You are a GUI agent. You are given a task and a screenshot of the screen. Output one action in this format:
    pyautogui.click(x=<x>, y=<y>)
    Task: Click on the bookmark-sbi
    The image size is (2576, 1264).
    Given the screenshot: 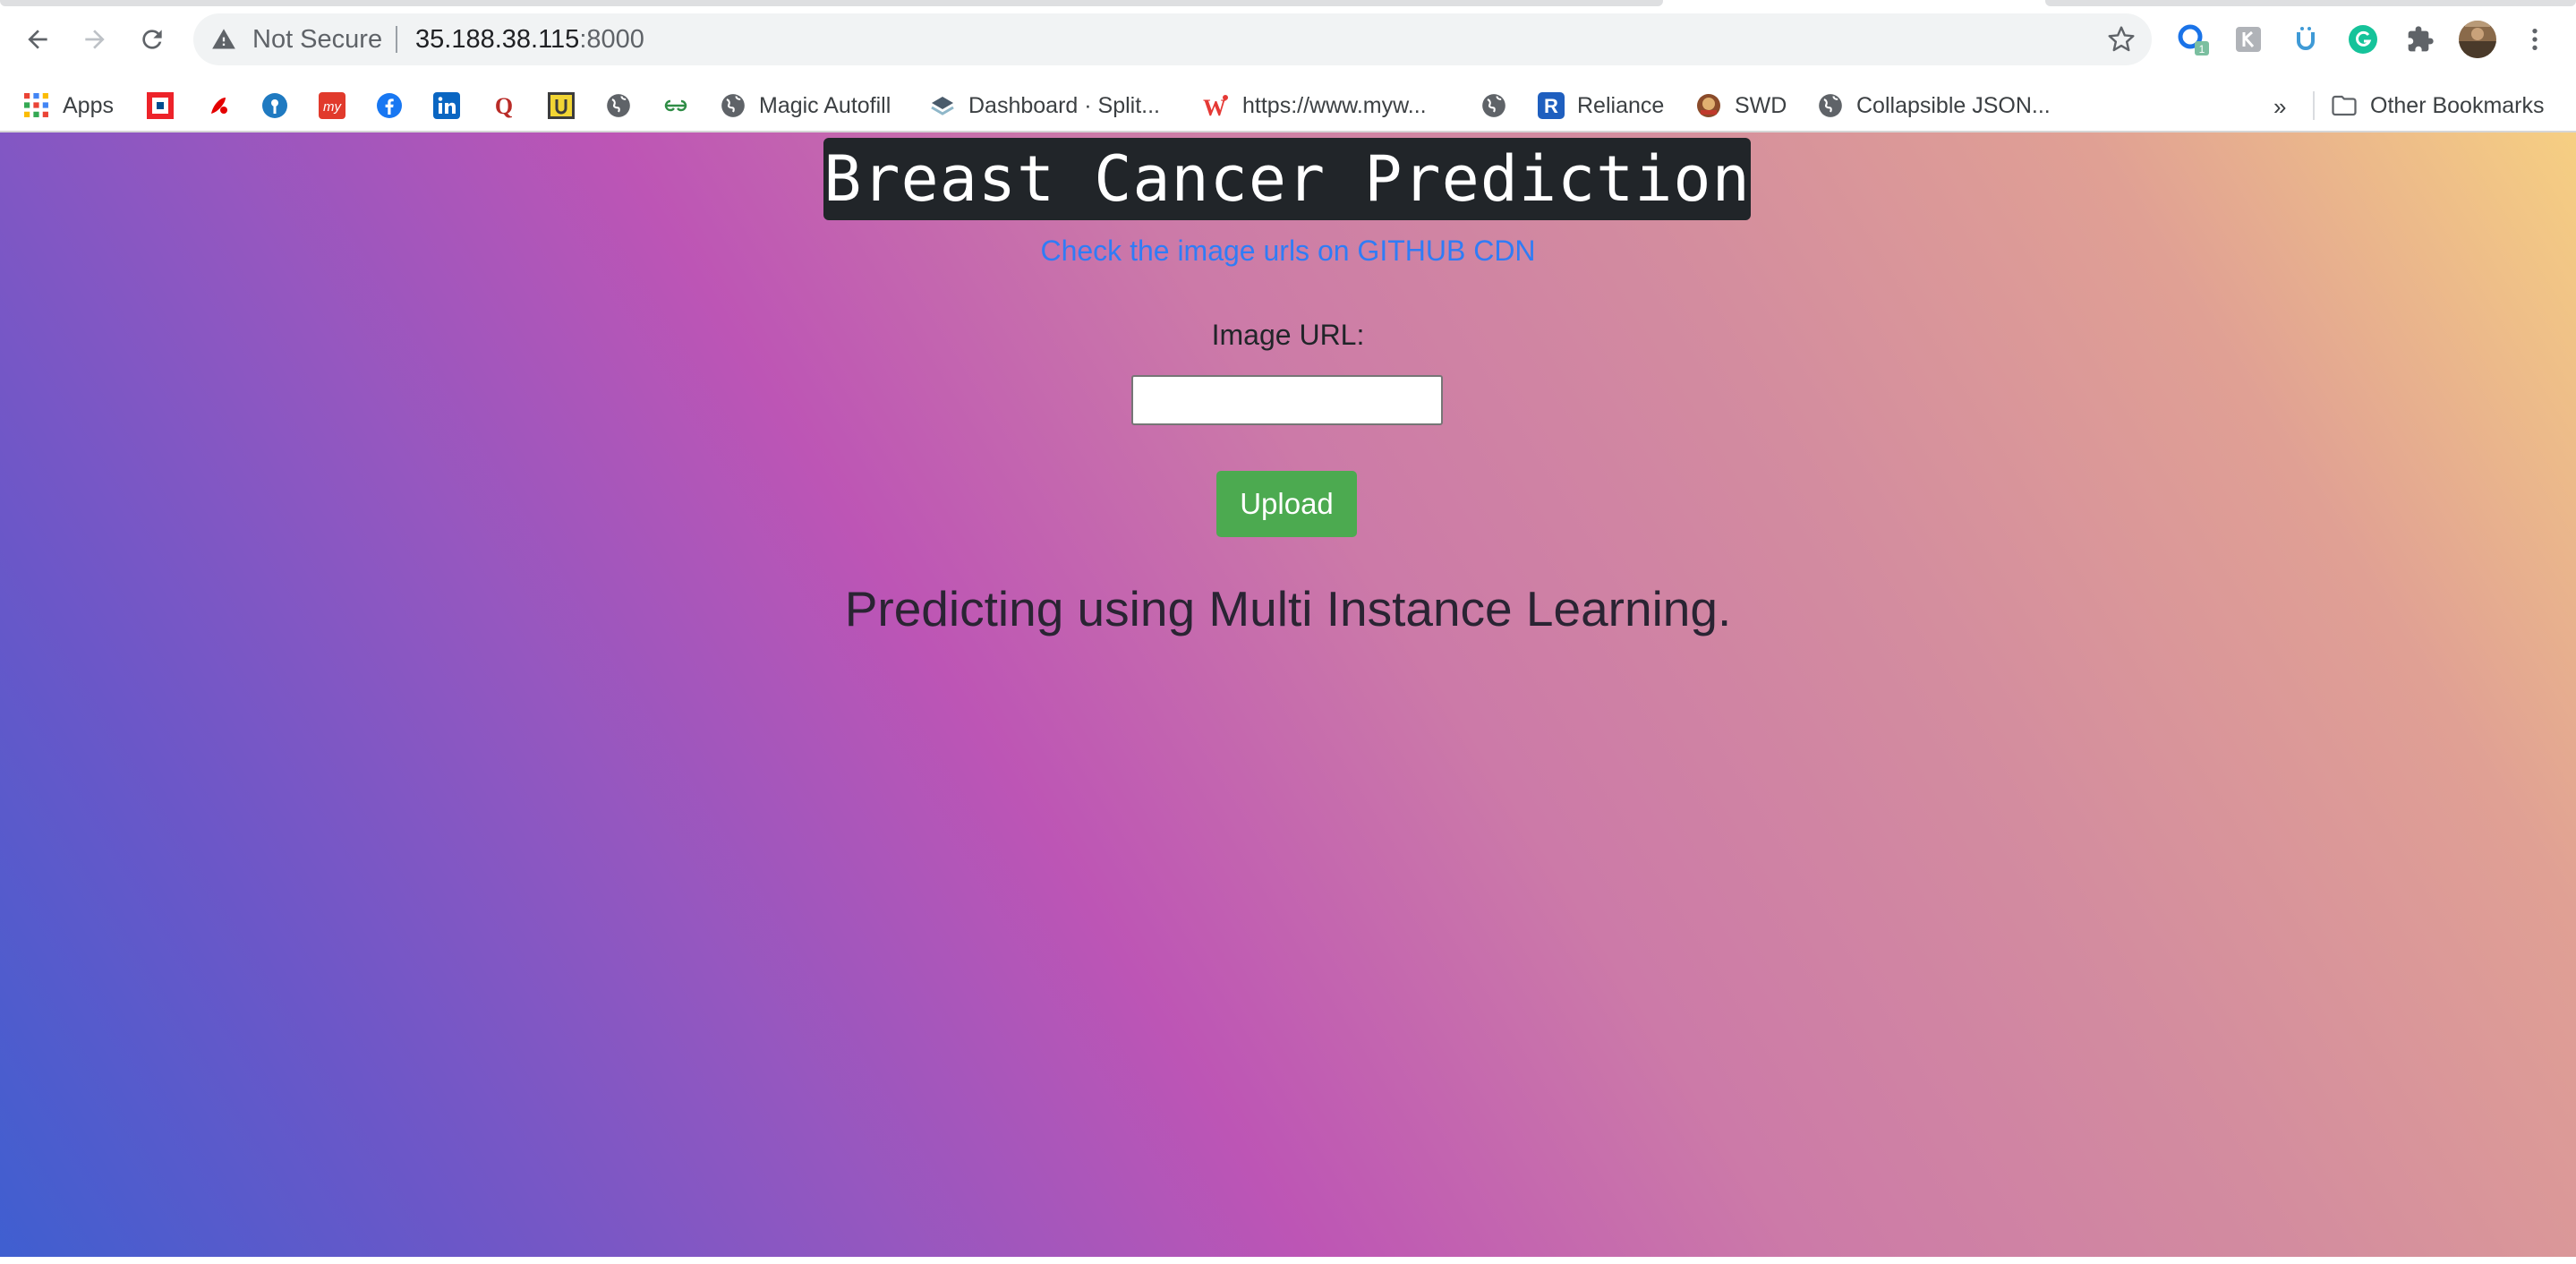 What is the action you would take?
    pyautogui.click(x=274, y=106)
    